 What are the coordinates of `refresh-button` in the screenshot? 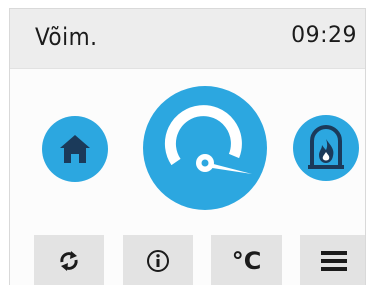 It's located at (69, 260).